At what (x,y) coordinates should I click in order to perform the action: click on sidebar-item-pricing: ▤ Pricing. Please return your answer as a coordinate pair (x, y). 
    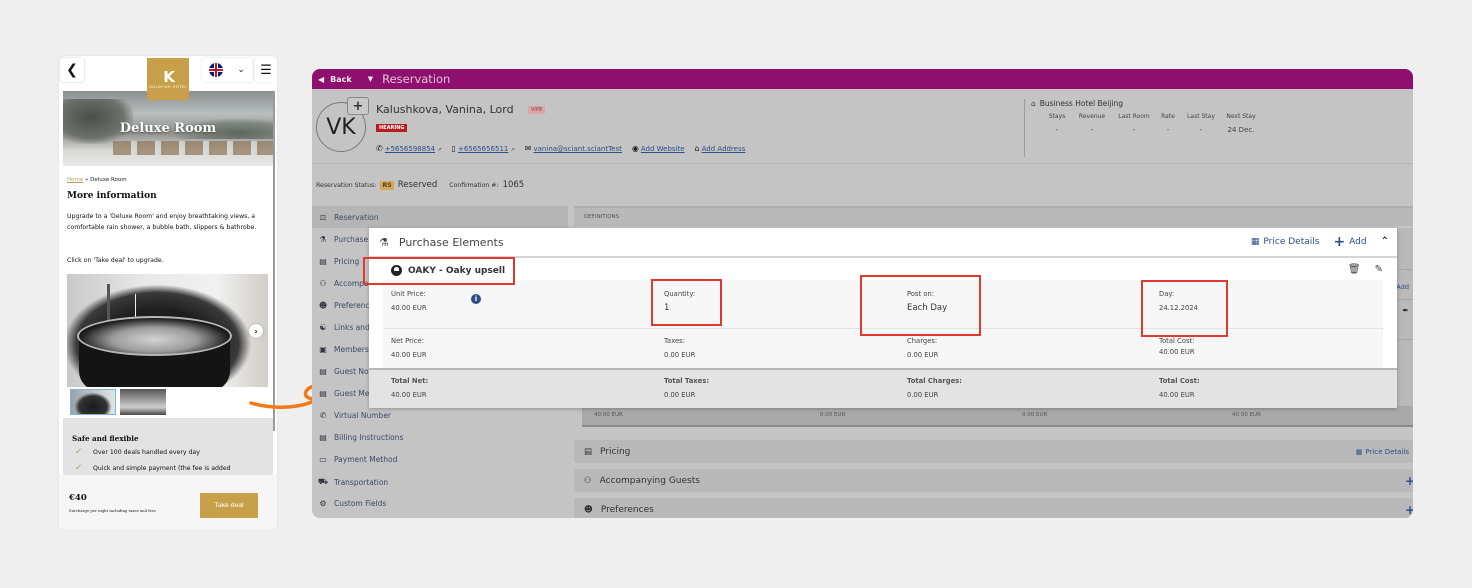
    Looking at the image, I should click on (338, 261).